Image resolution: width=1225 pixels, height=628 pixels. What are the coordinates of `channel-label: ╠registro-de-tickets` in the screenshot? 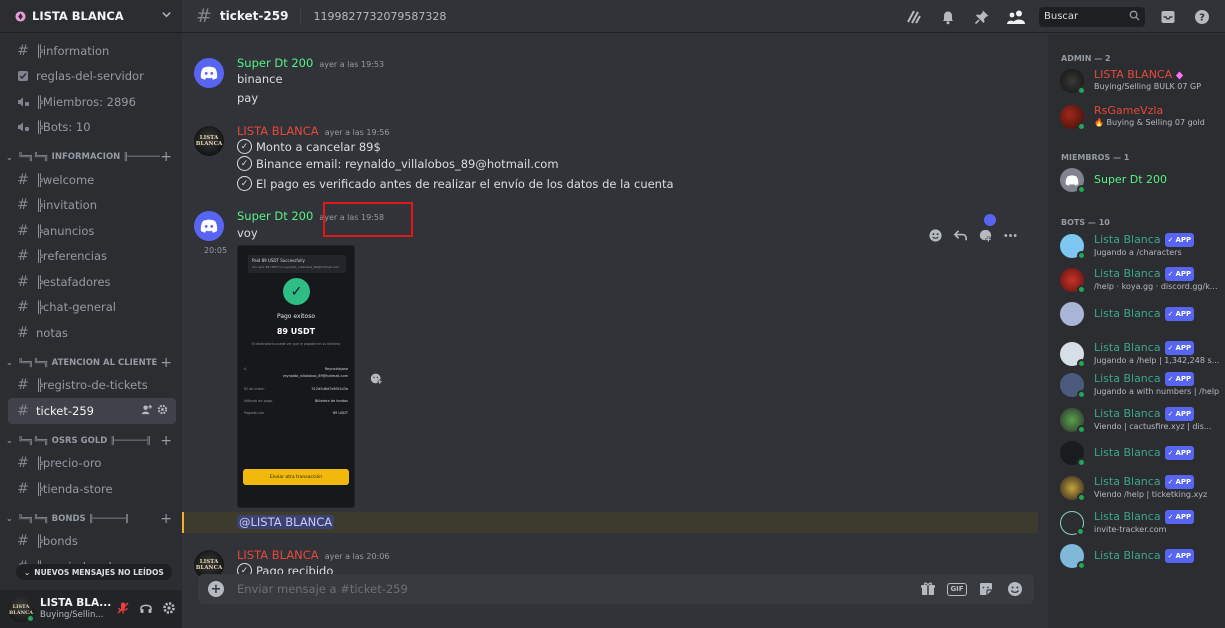 It's located at (92, 385).